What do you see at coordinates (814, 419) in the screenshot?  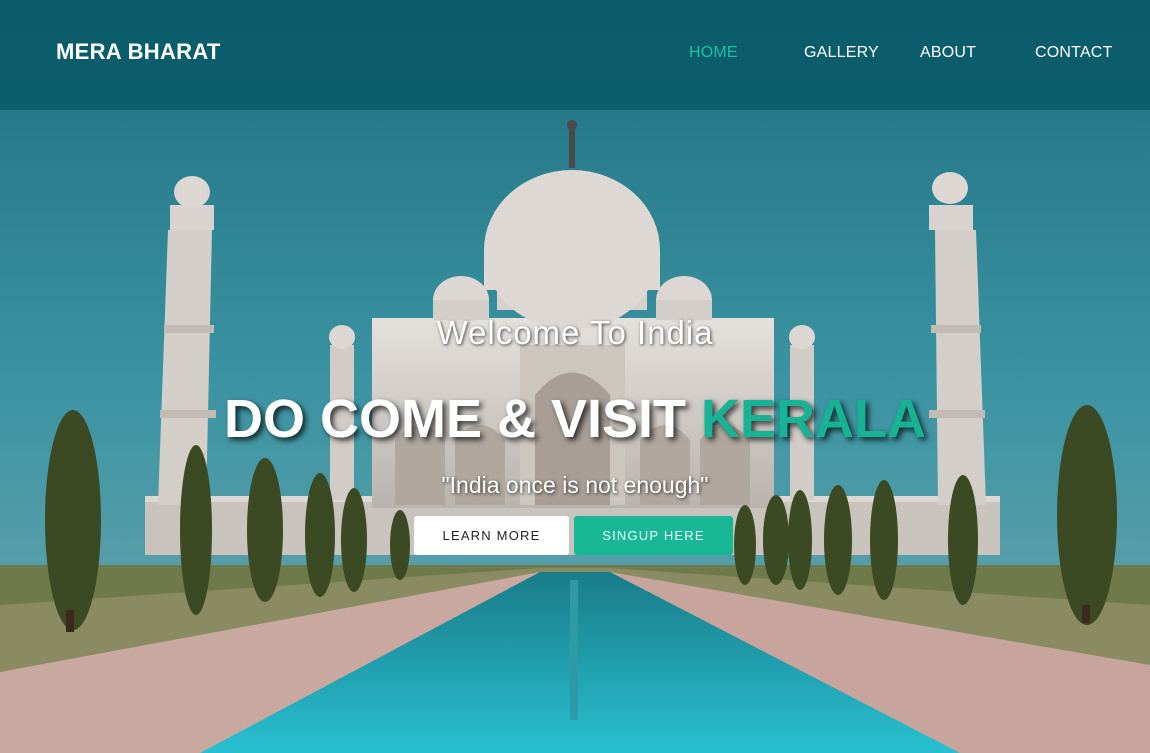 I see `hero-headline-accent: KERALA` at bounding box center [814, 419].